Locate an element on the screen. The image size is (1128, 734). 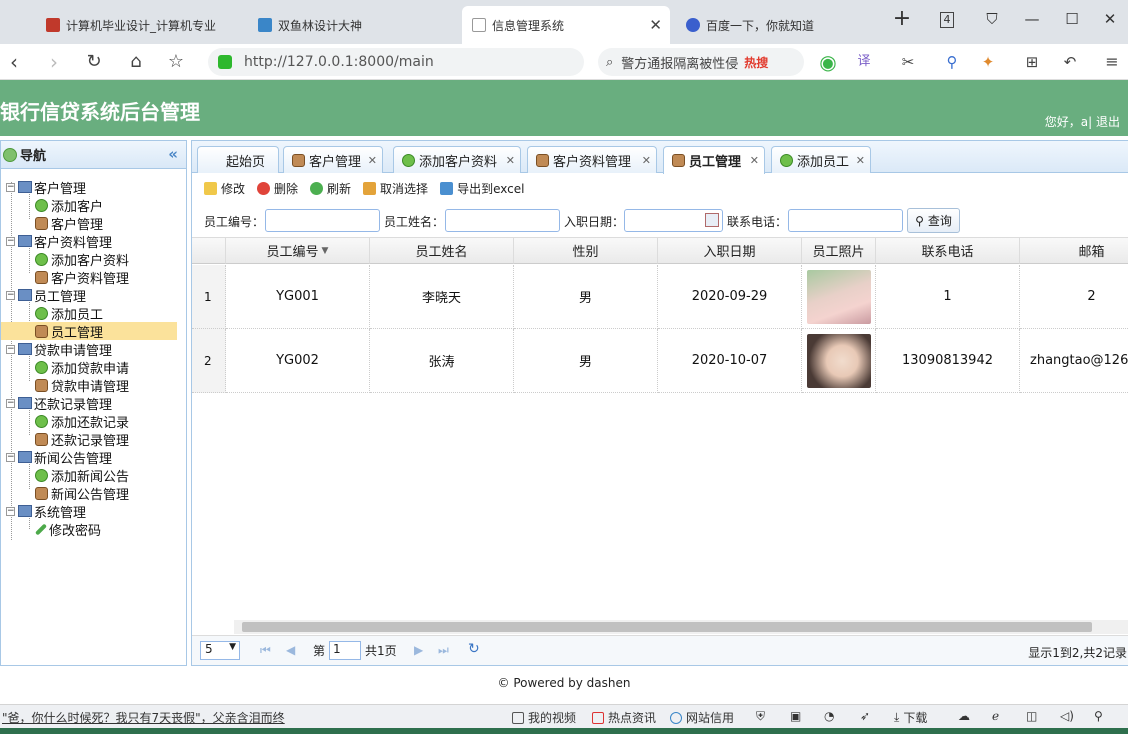
emp-name-input is located at coordinates (502, 220).